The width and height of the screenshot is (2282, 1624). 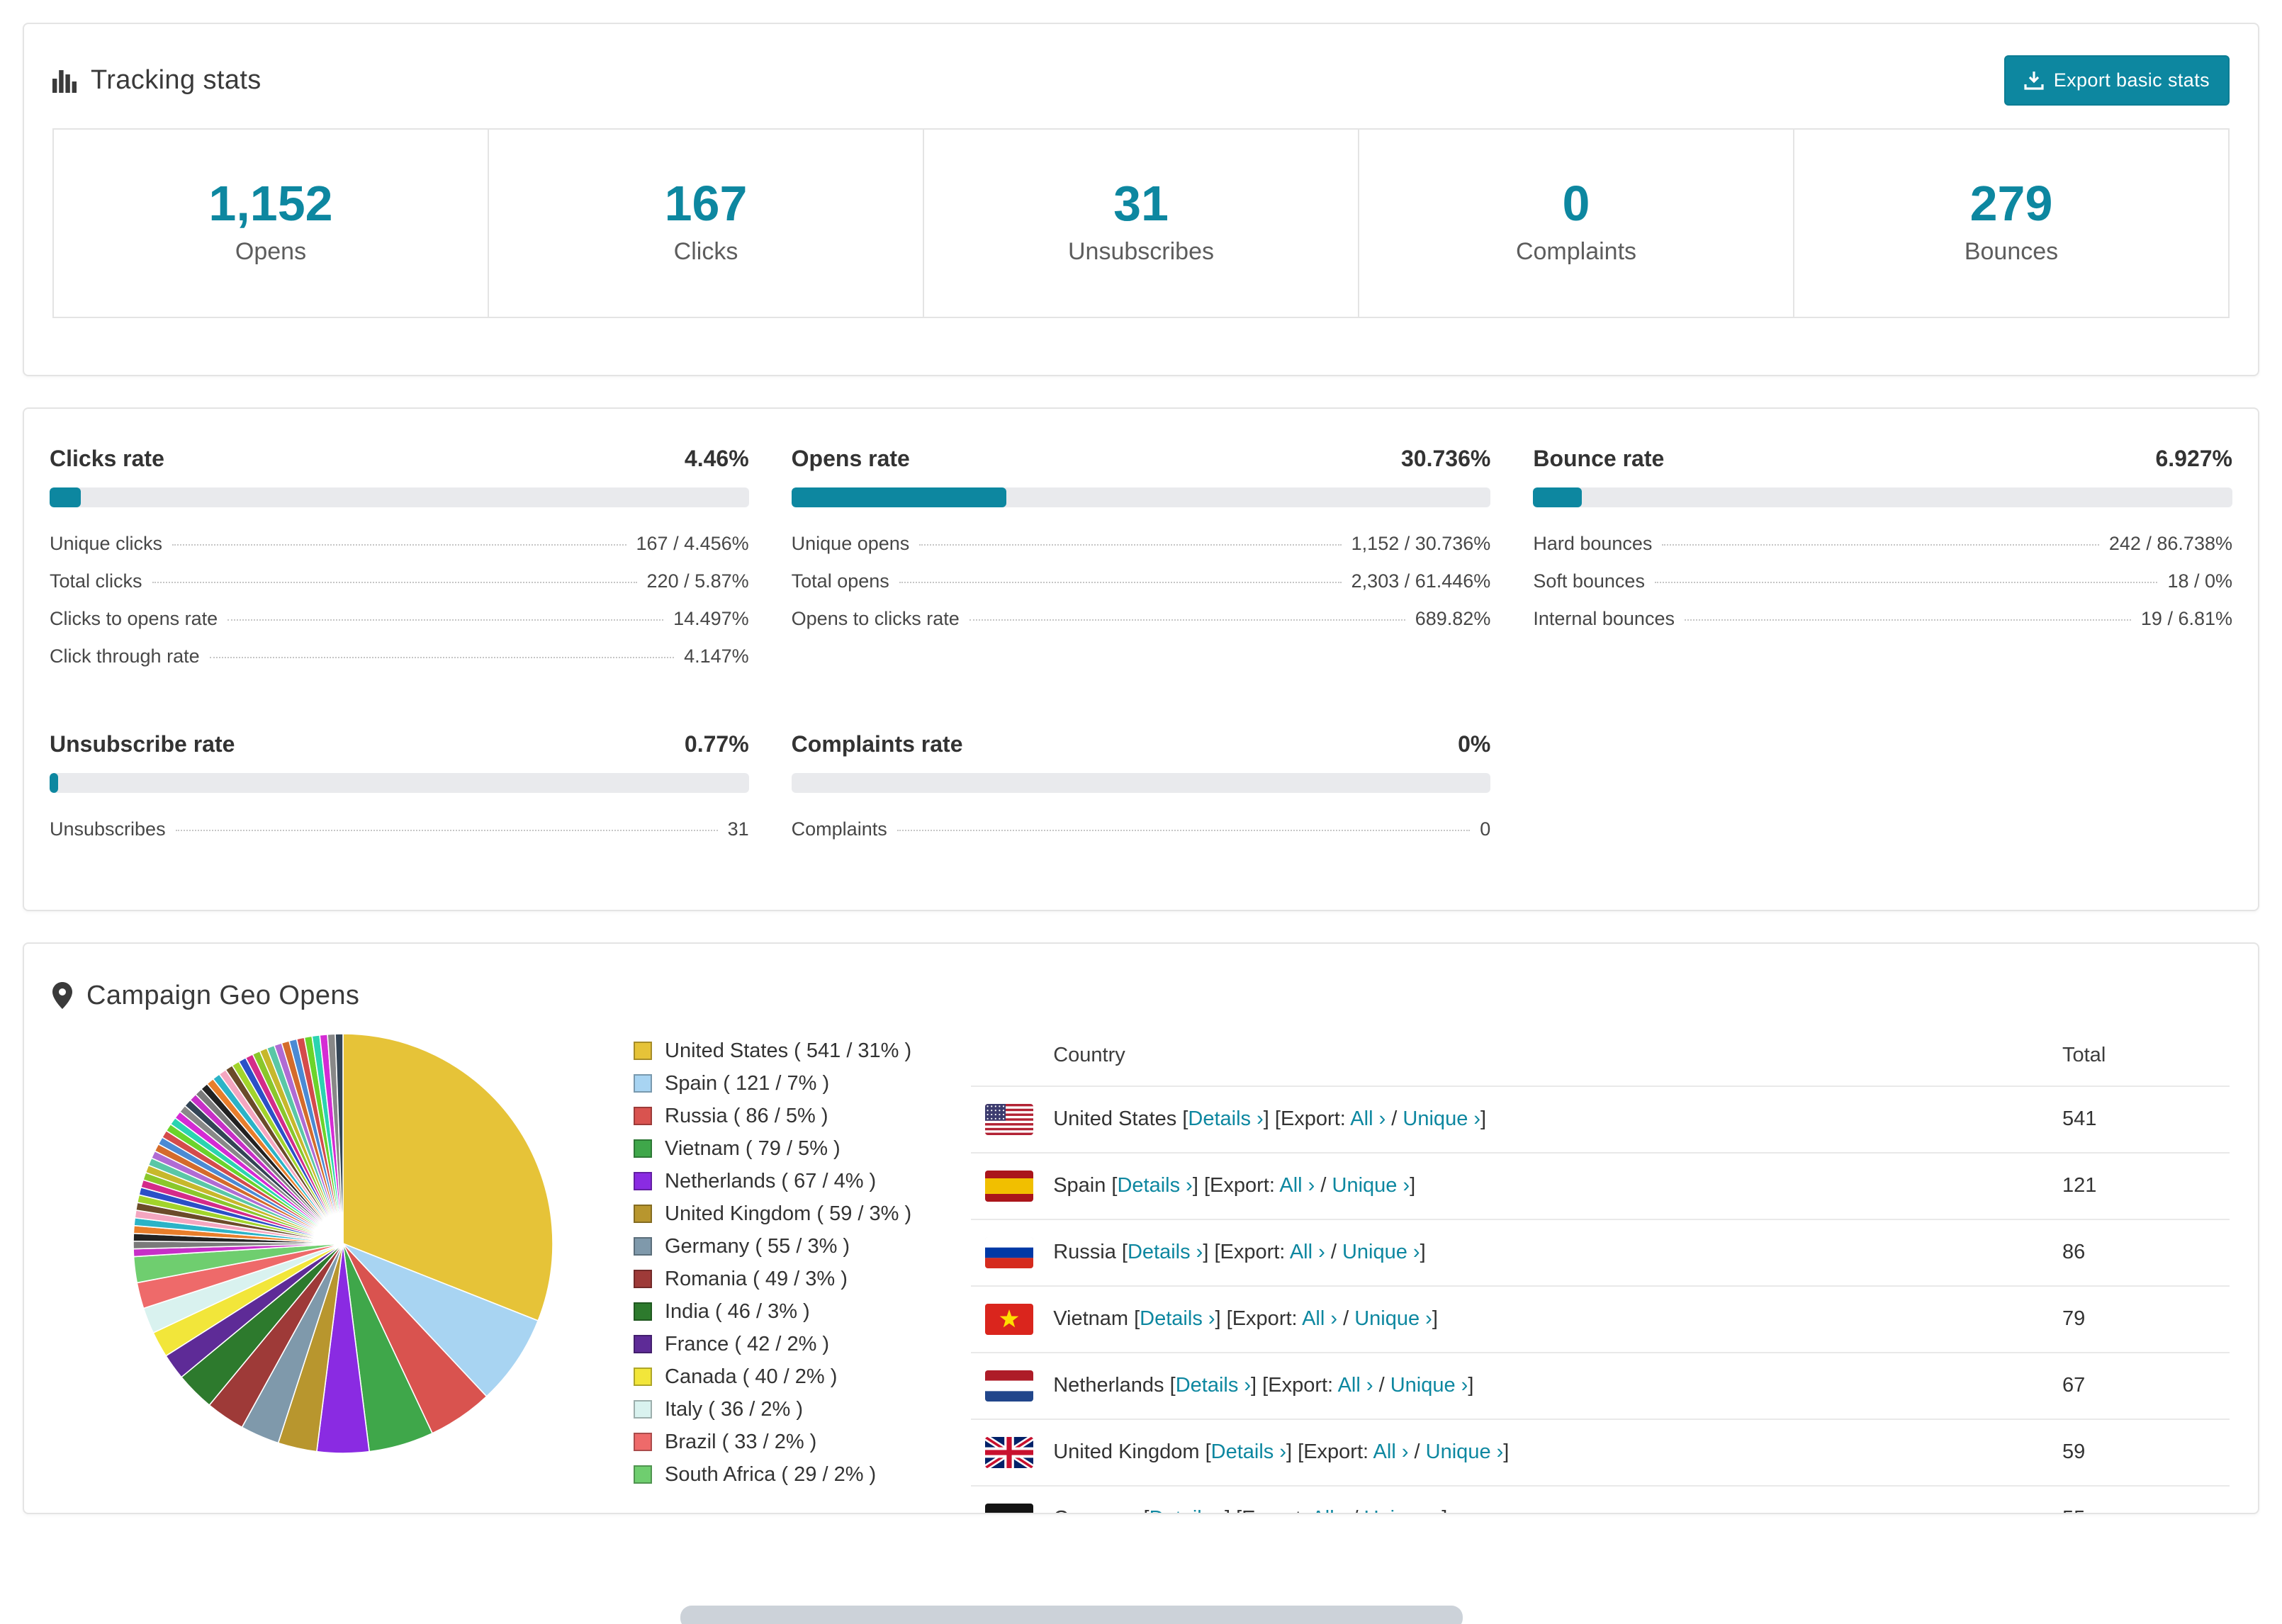 What do you see at coordinates (2170, 543) in the screenshot?
I see `rate-stat-value: 242 / 86.738%` at bounding box center [2170, 543].